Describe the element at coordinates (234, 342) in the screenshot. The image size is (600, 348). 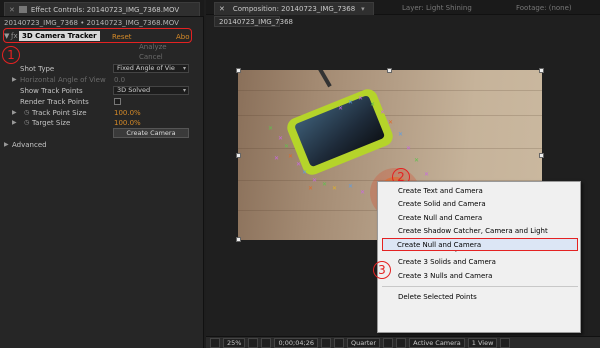
I see `zoom-dropdown: 25%` at that location.